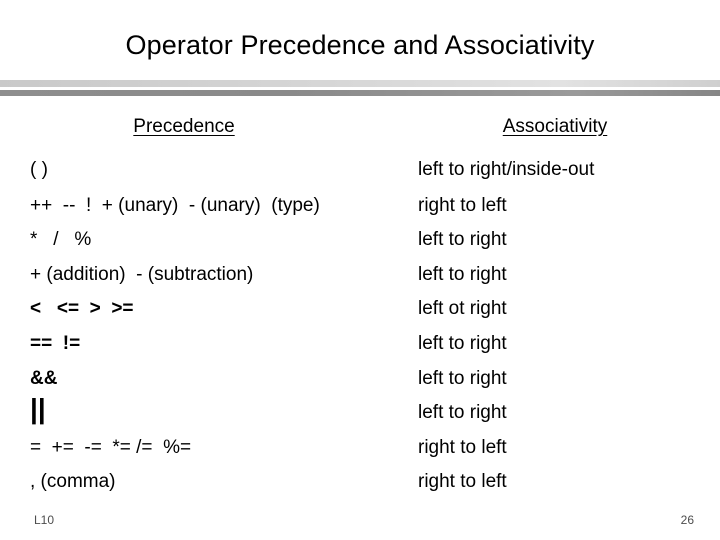  What do you see at coordinates (61, 240) in the screenshot?
I see `cell-precedence: * / %` at bounding box center [61, 240].